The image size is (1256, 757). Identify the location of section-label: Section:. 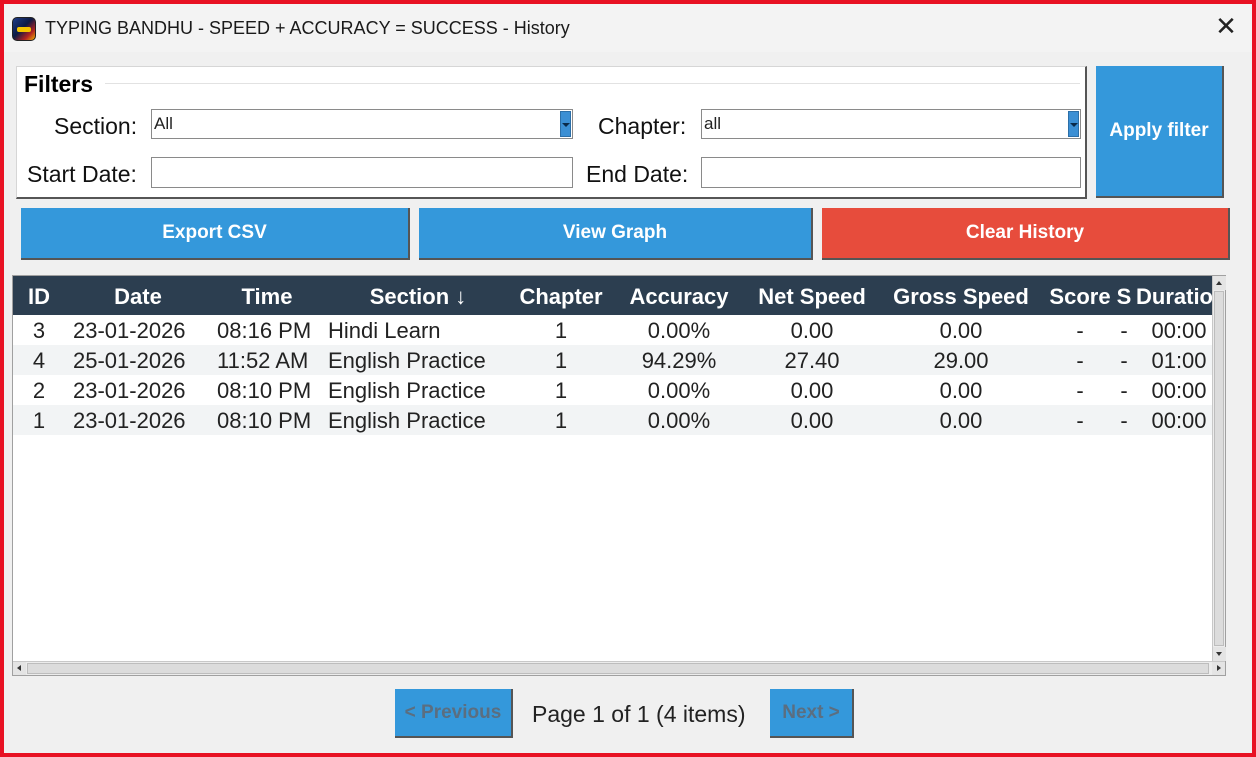
(96, 126).